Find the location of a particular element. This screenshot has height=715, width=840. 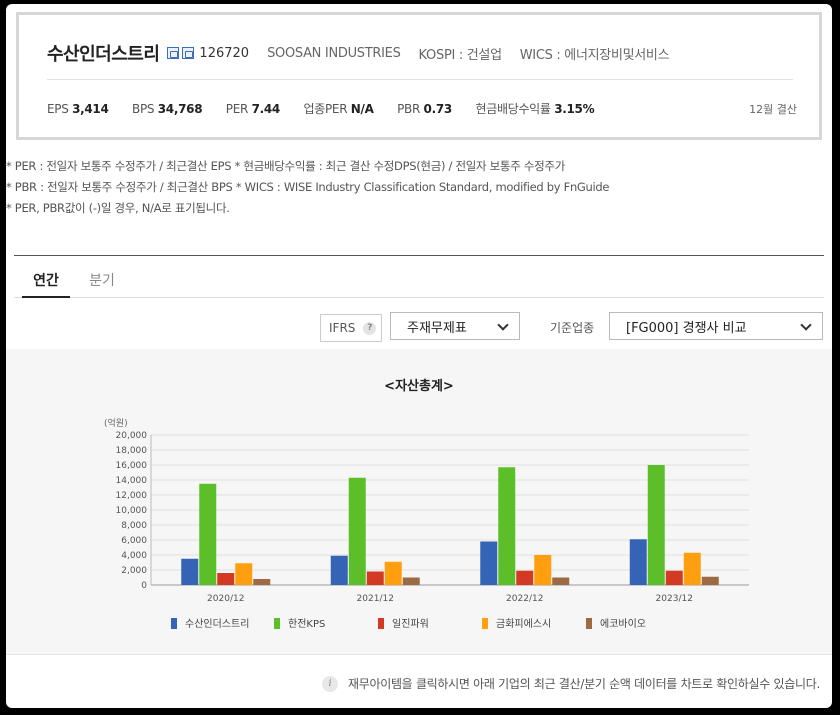

y-tick-label: 10,000 is located at coordinates (132, 511).